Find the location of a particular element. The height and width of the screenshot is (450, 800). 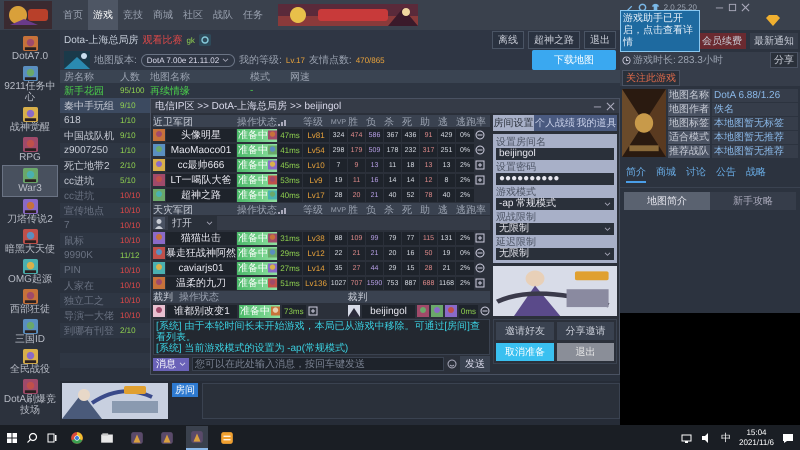

windows-icon is located at coordinates (12, 438).